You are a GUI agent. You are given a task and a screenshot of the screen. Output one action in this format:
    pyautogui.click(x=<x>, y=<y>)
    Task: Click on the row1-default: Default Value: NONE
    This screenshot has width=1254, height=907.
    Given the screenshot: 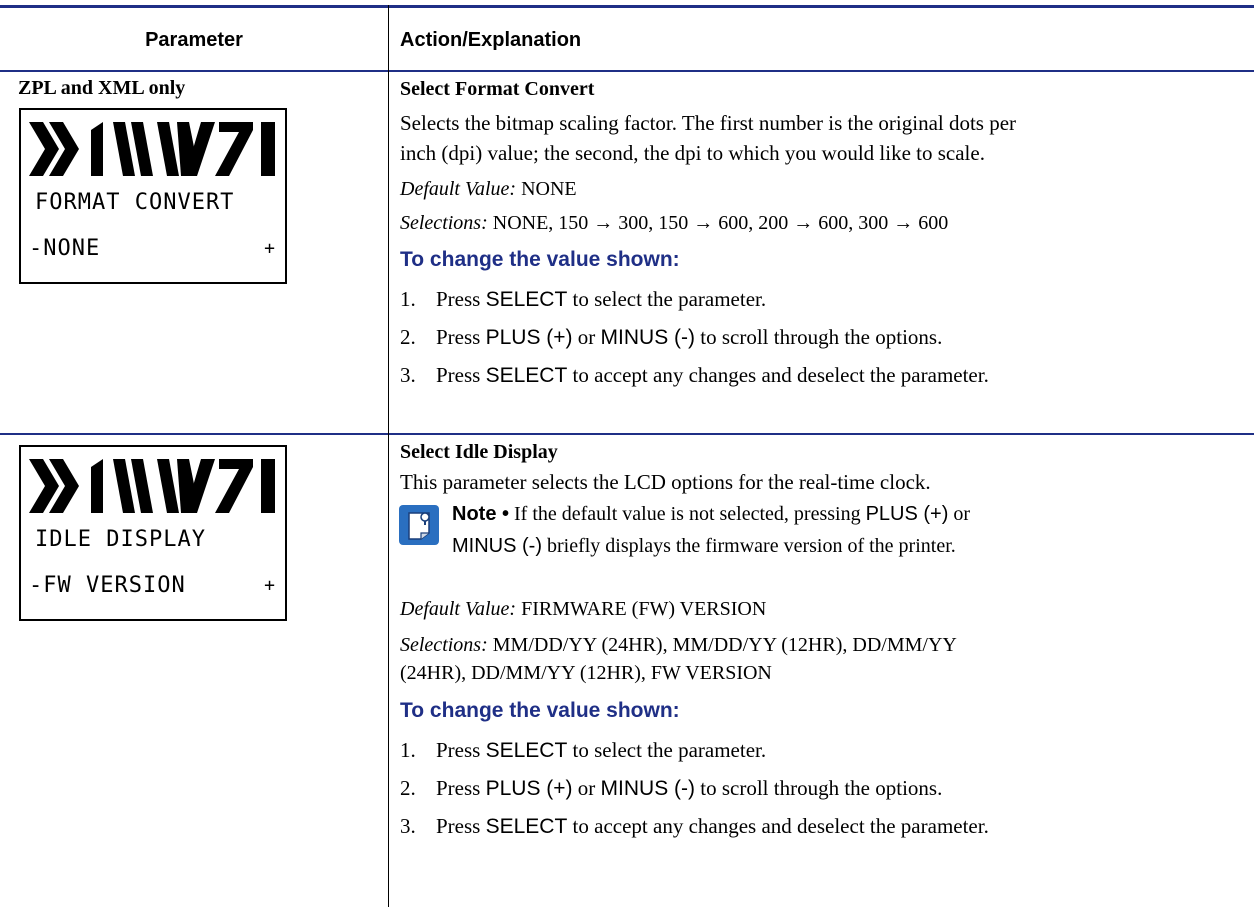 What is the action you would take?
    pyautogui.click(x=488, y=189)
    